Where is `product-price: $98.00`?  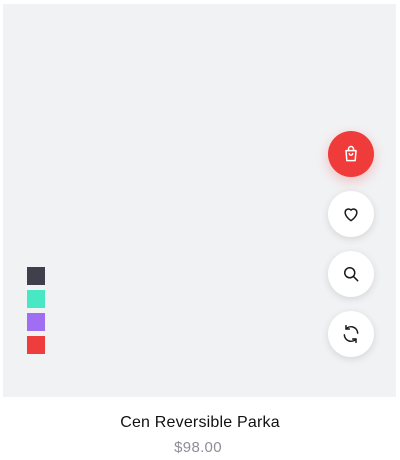 product-price: $98.00 is located at coordinates (198, 447).